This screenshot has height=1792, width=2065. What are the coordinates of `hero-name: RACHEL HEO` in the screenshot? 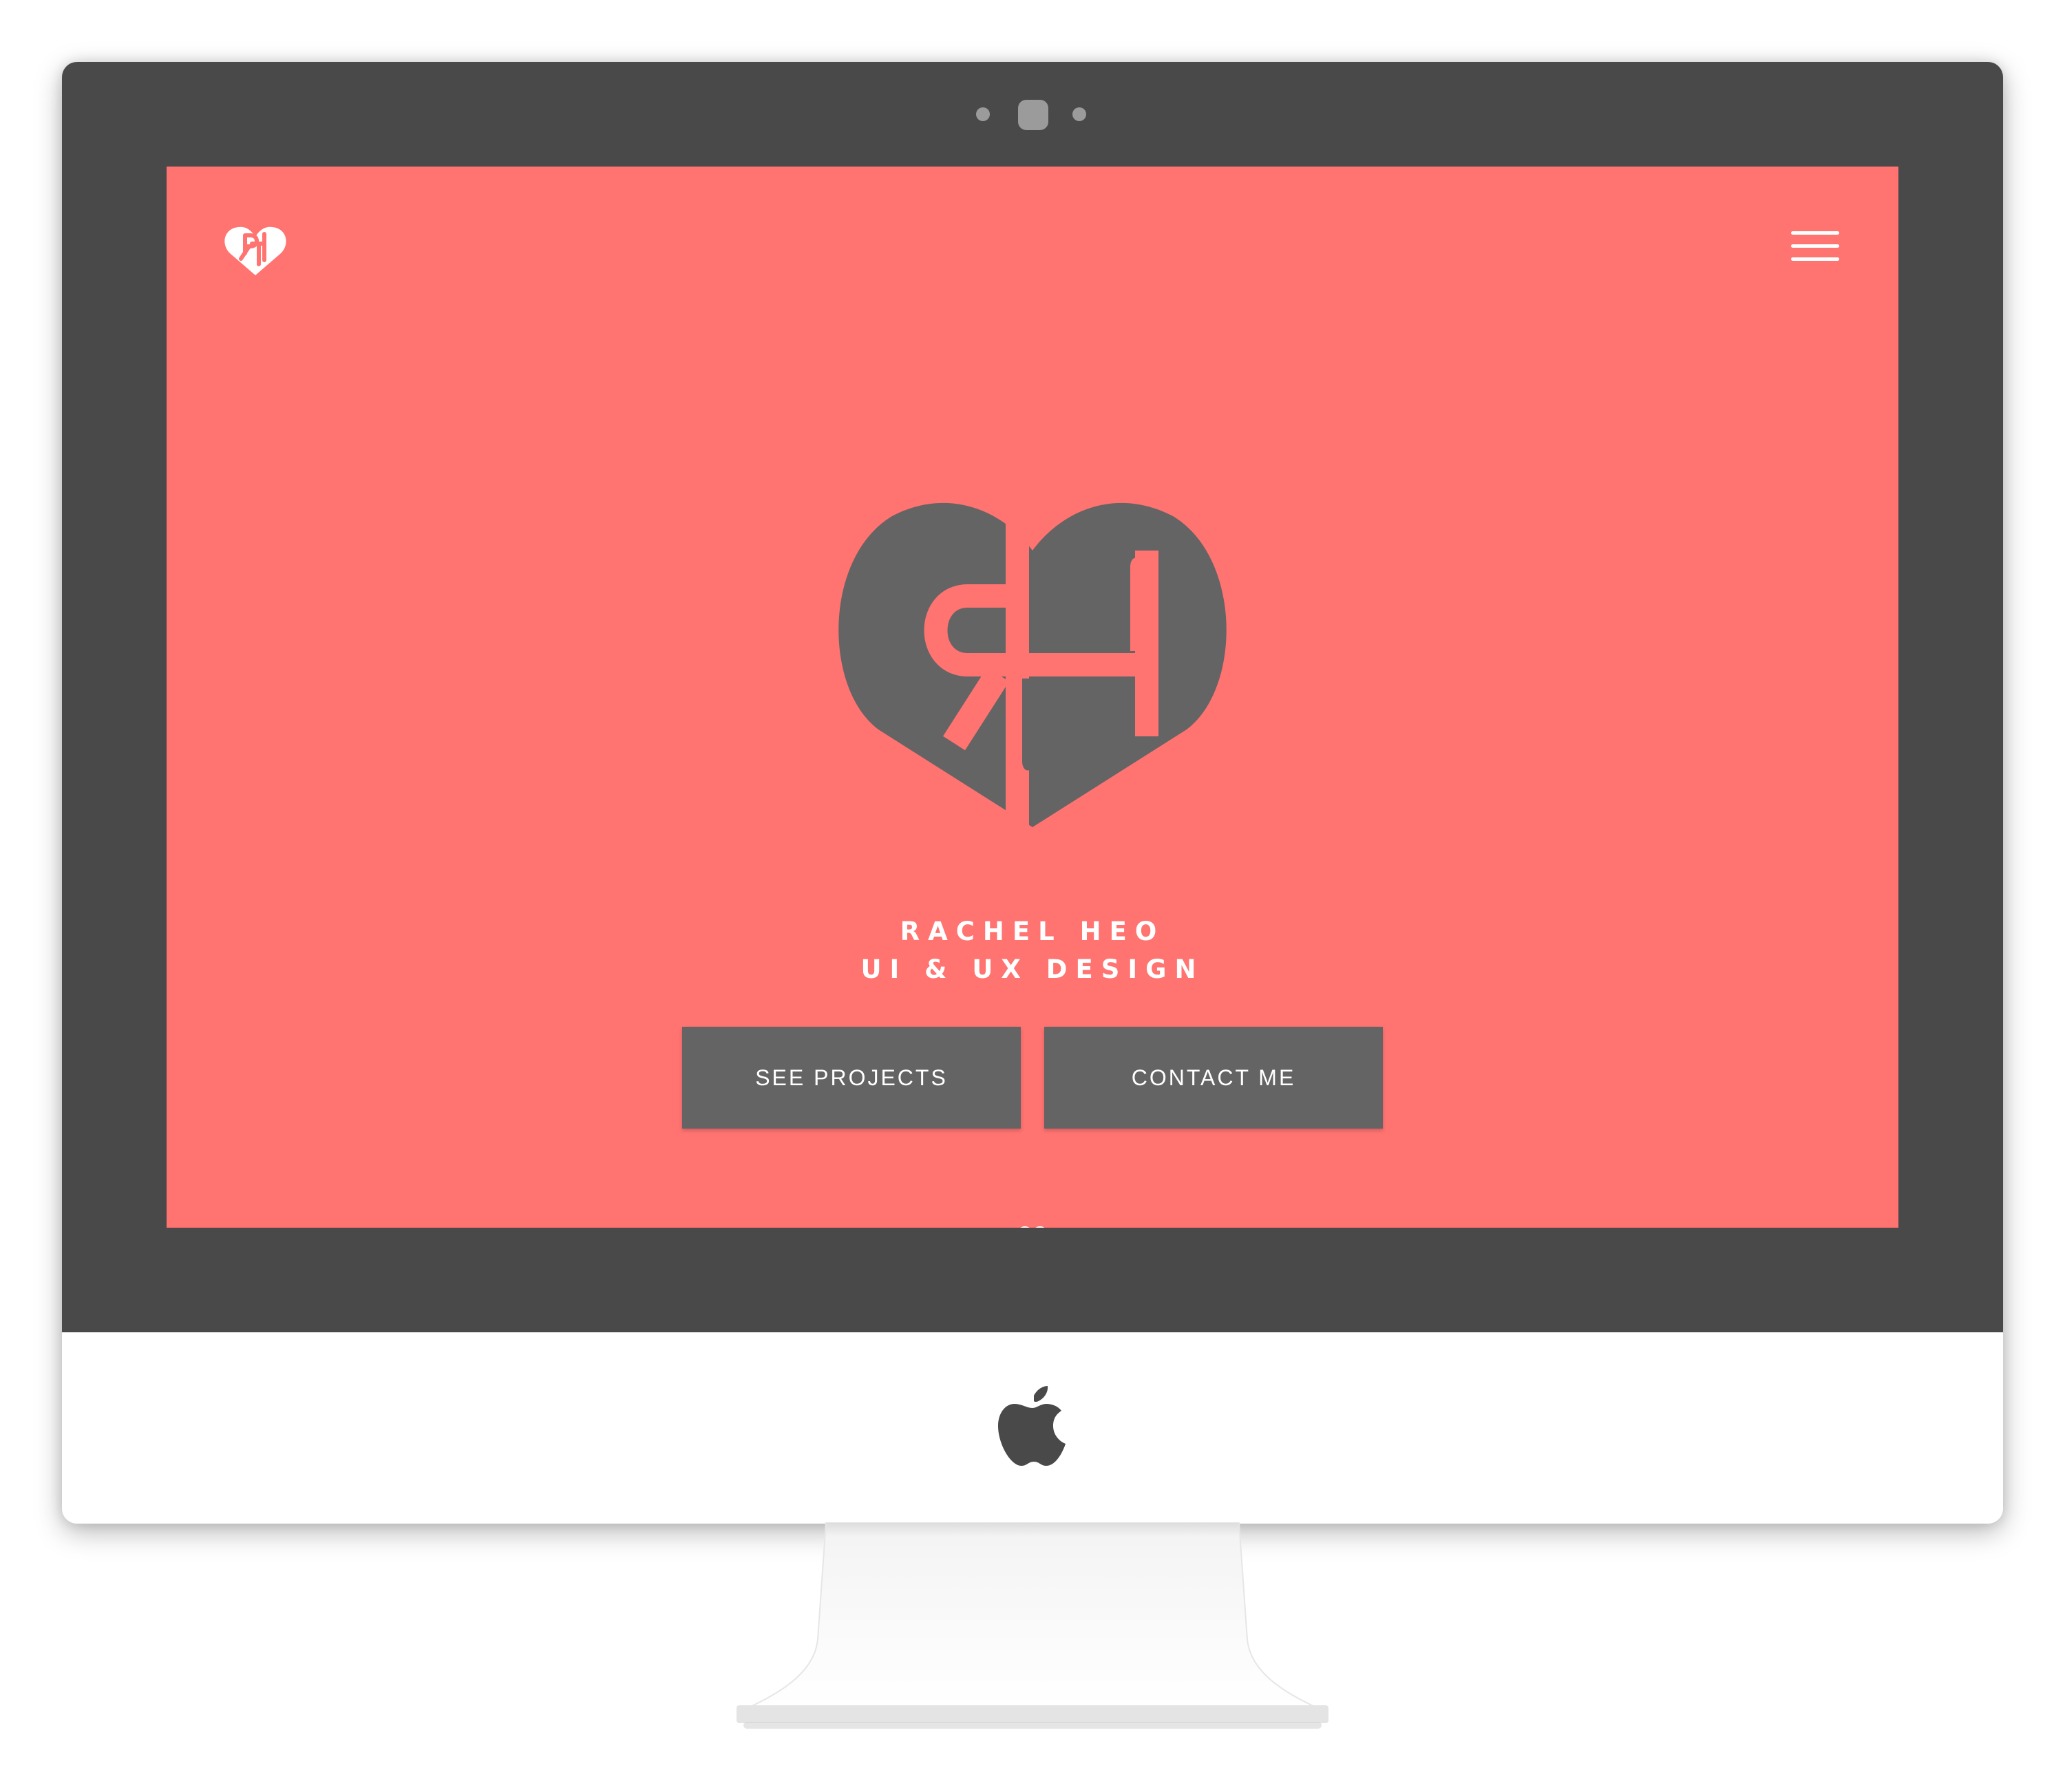 It's located at (1032, 932).